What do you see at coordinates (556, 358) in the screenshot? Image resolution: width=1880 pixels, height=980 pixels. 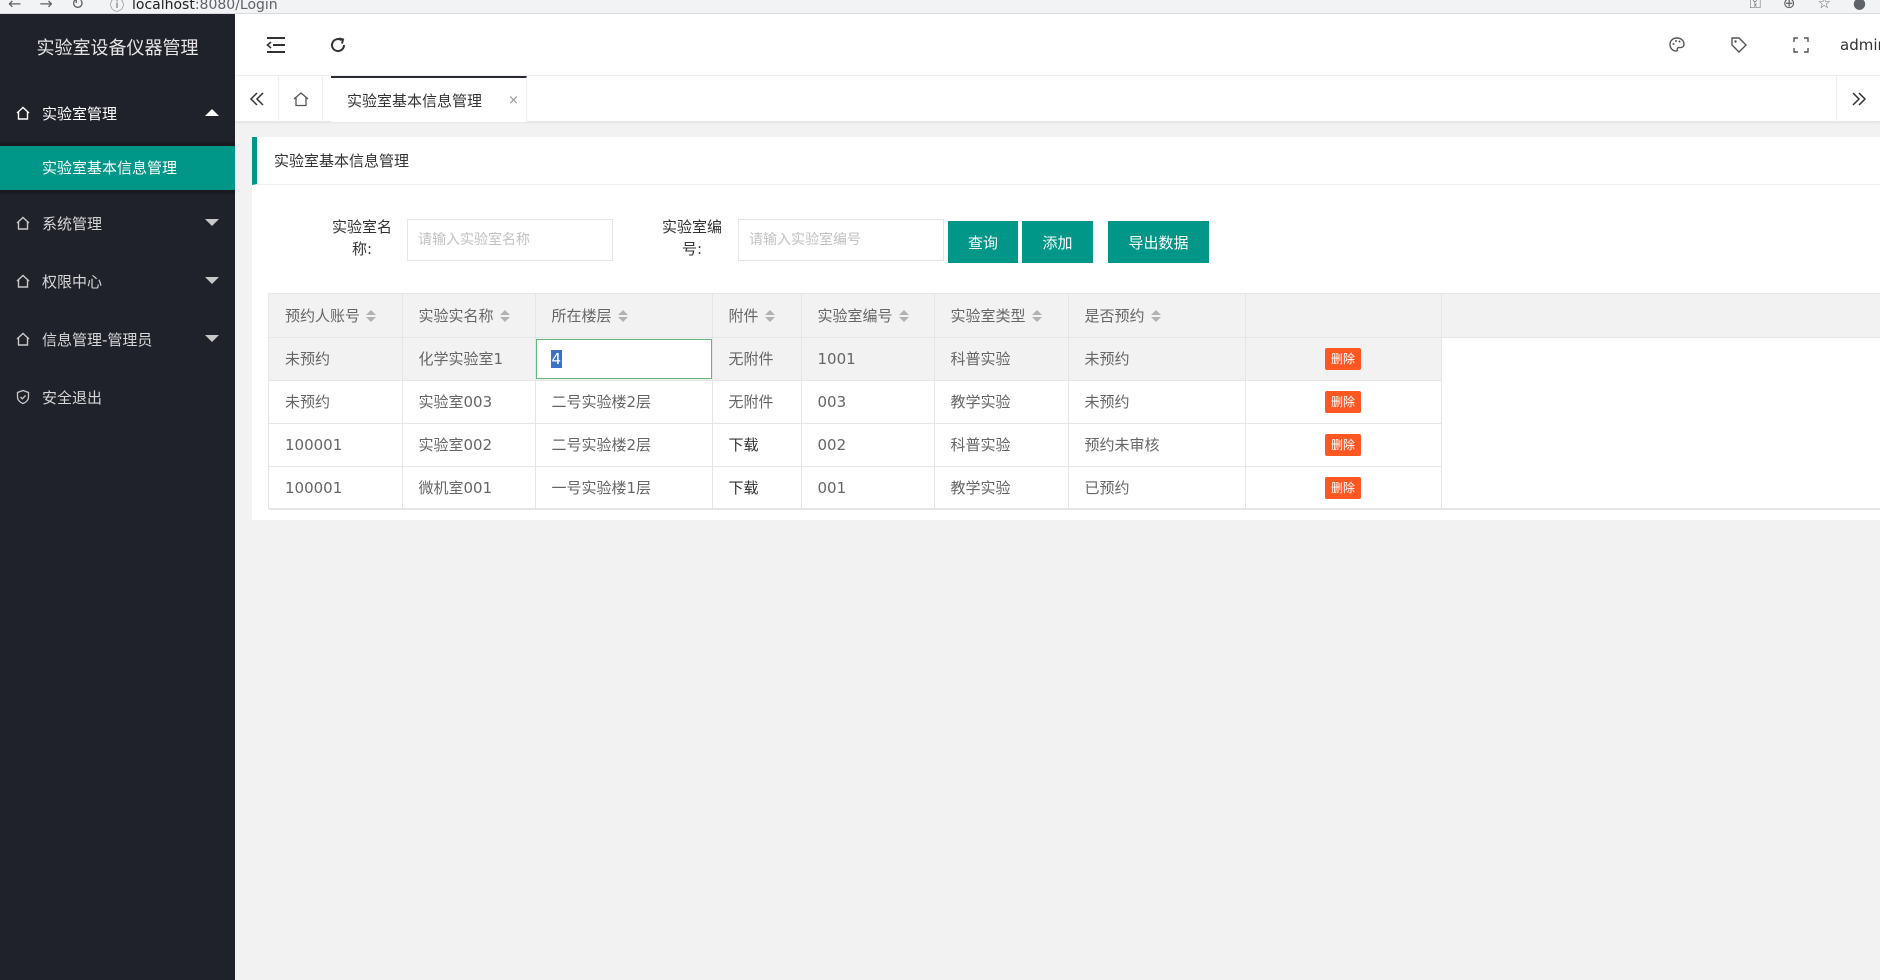 I see `selected-text: 4` at bounding box center [556, 358].